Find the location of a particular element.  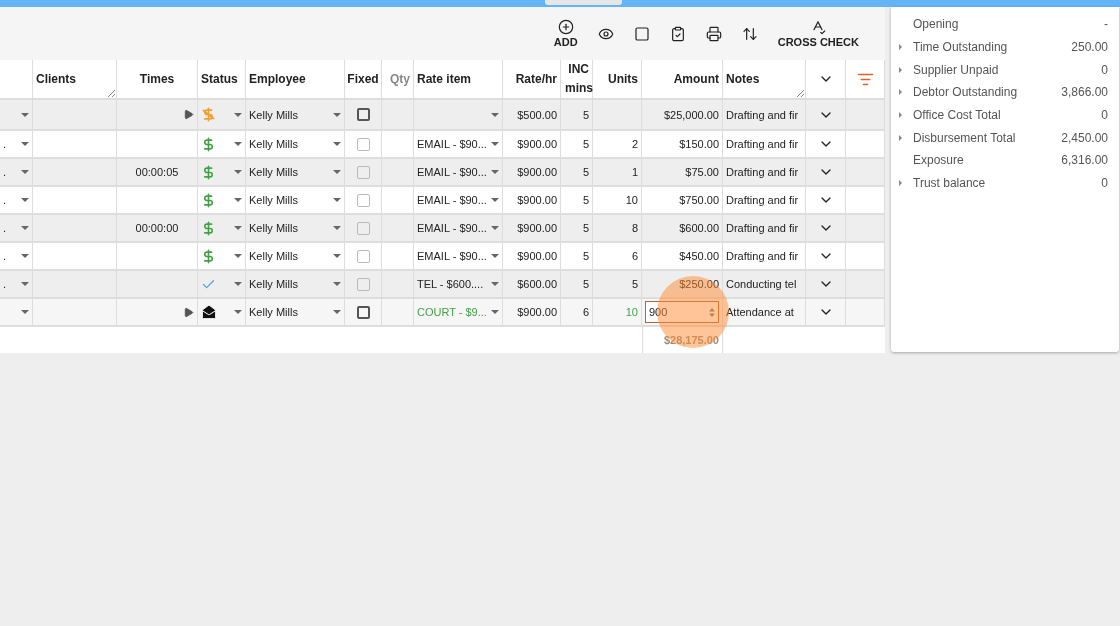

summary-value: 6,316.00 is located at coordinates (1084, 160).